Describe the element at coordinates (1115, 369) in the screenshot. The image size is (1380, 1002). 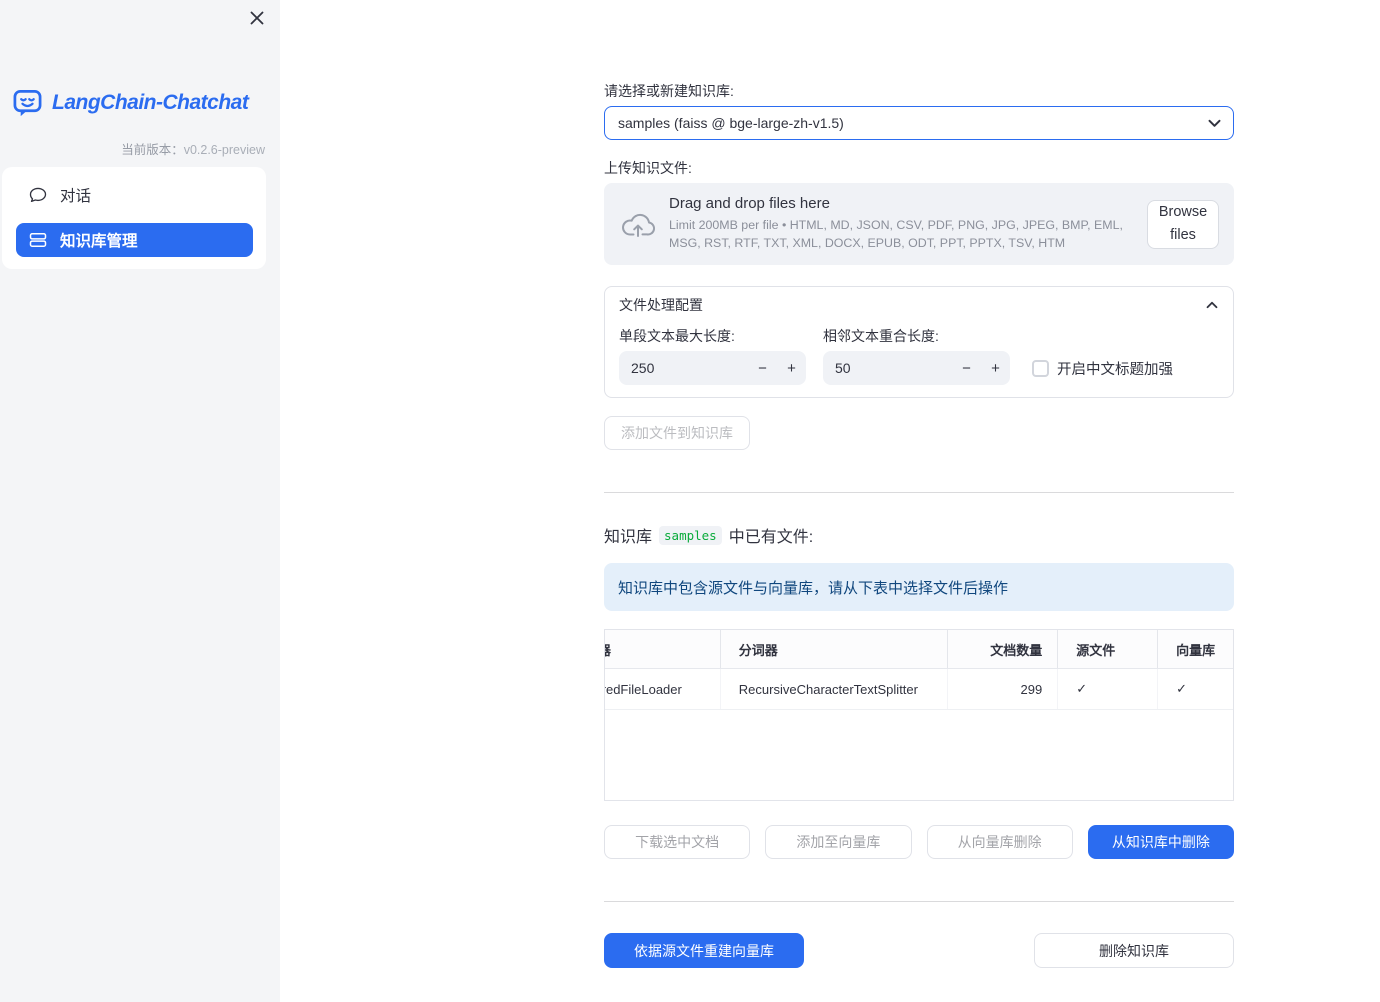
I see `checkbox-label: 开启中文标题加强` at that location.